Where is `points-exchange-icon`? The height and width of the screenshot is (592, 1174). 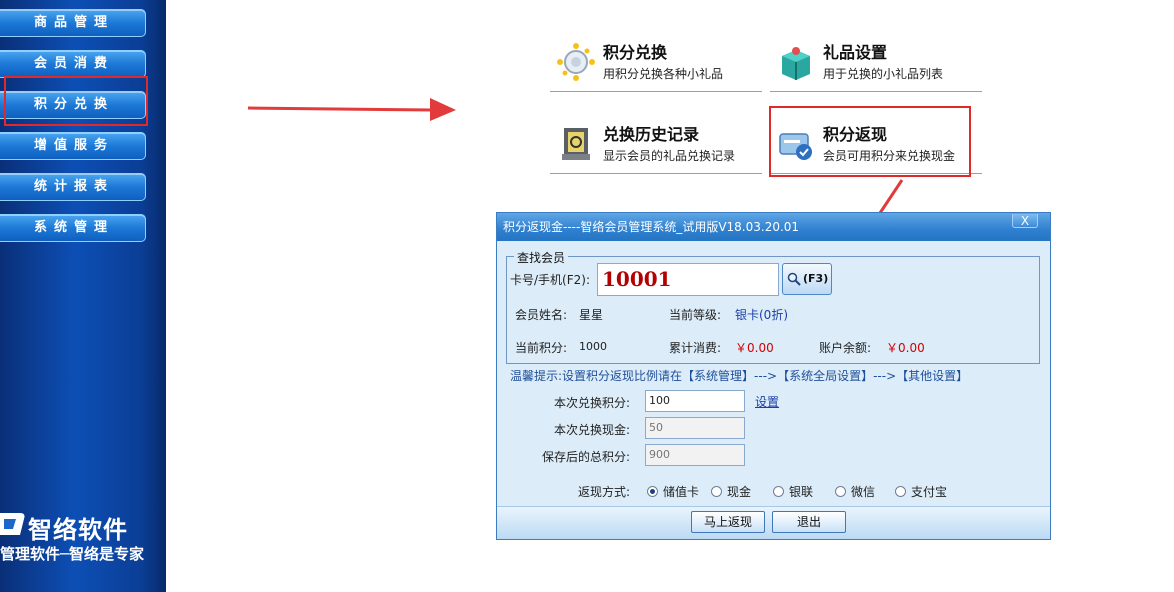
points-exchange-icon is located at coordinates (576, 62).